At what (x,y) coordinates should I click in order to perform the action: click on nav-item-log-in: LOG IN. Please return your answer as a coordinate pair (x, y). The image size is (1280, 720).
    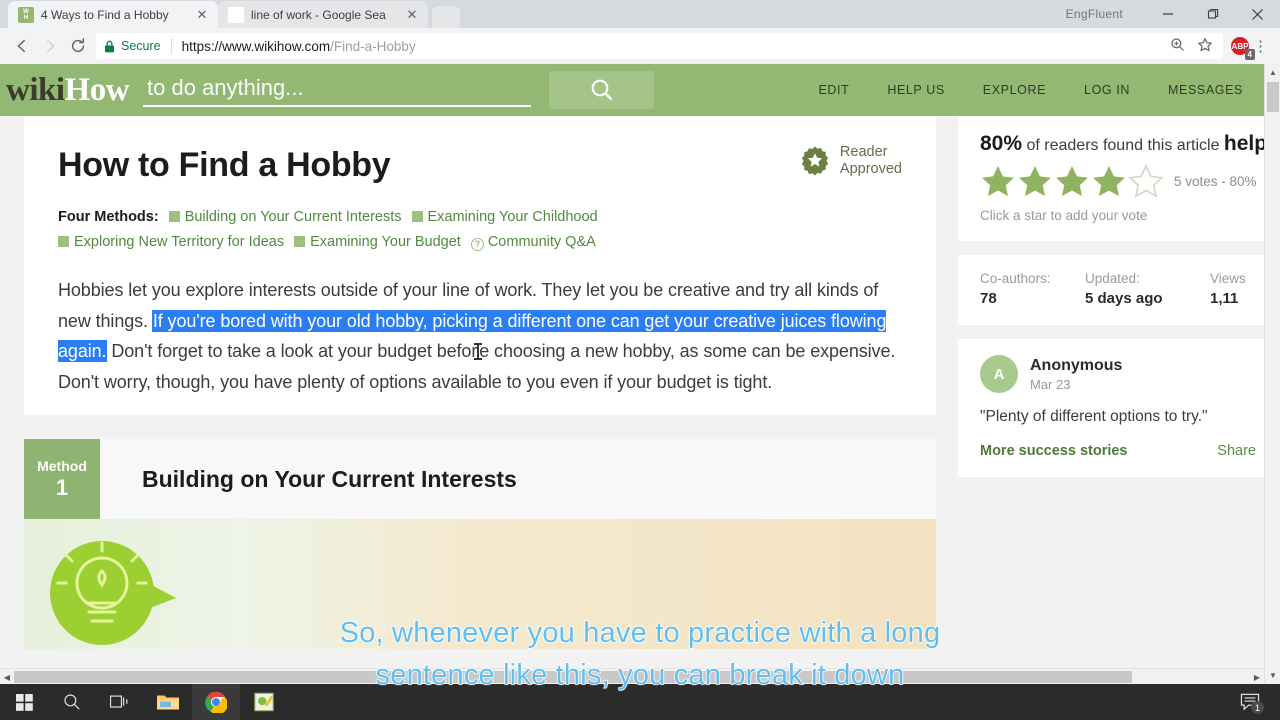
    Looking at the image, I should click on (1107, 90).